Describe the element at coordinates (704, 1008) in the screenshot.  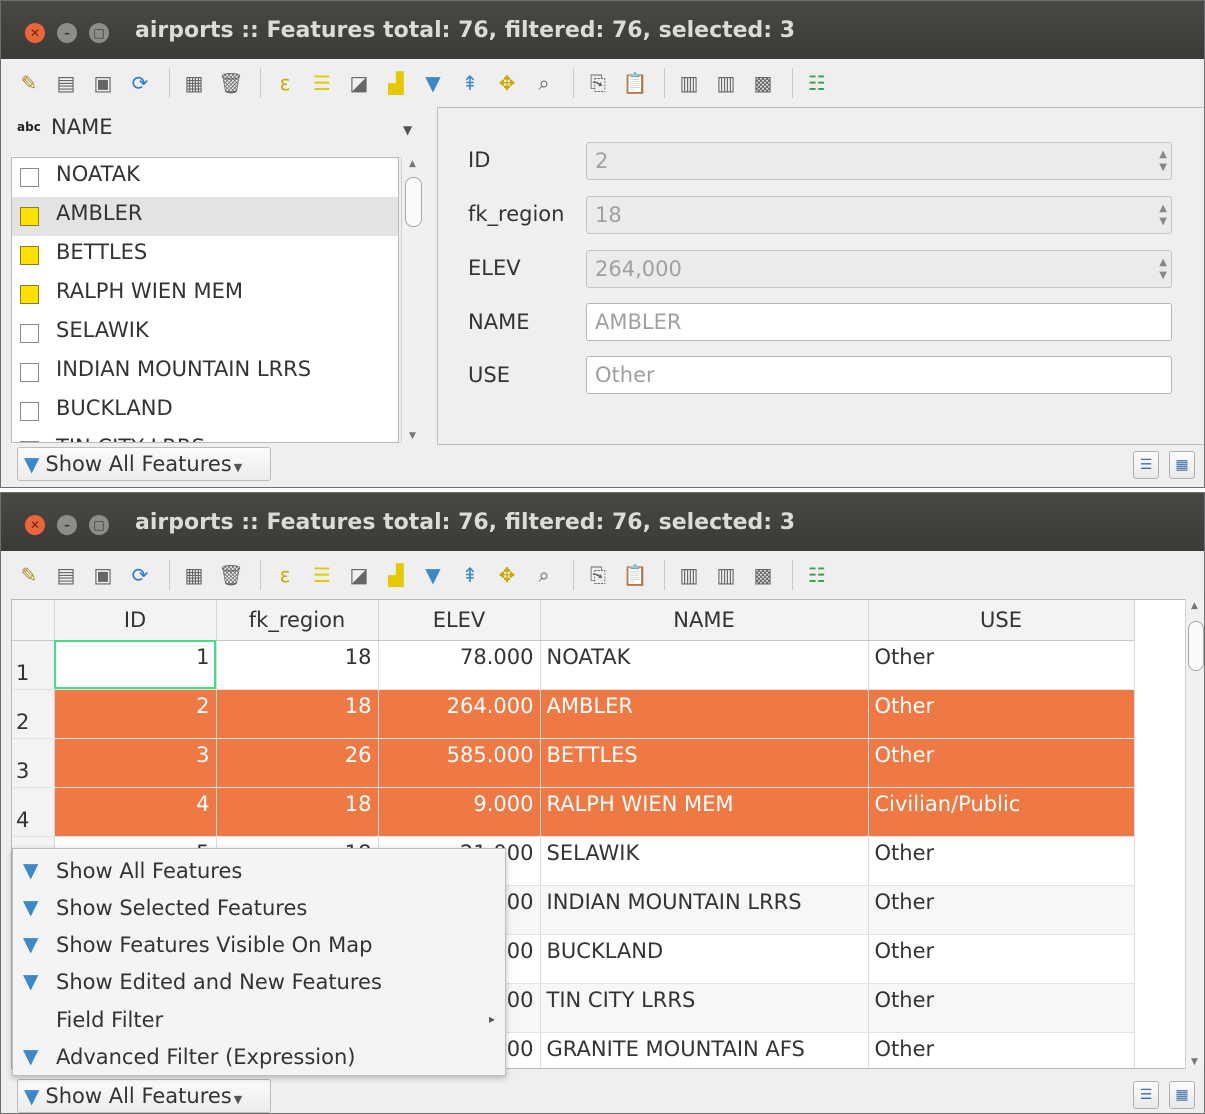
I see `cell-name: TIN CITY LRRS` at that location.